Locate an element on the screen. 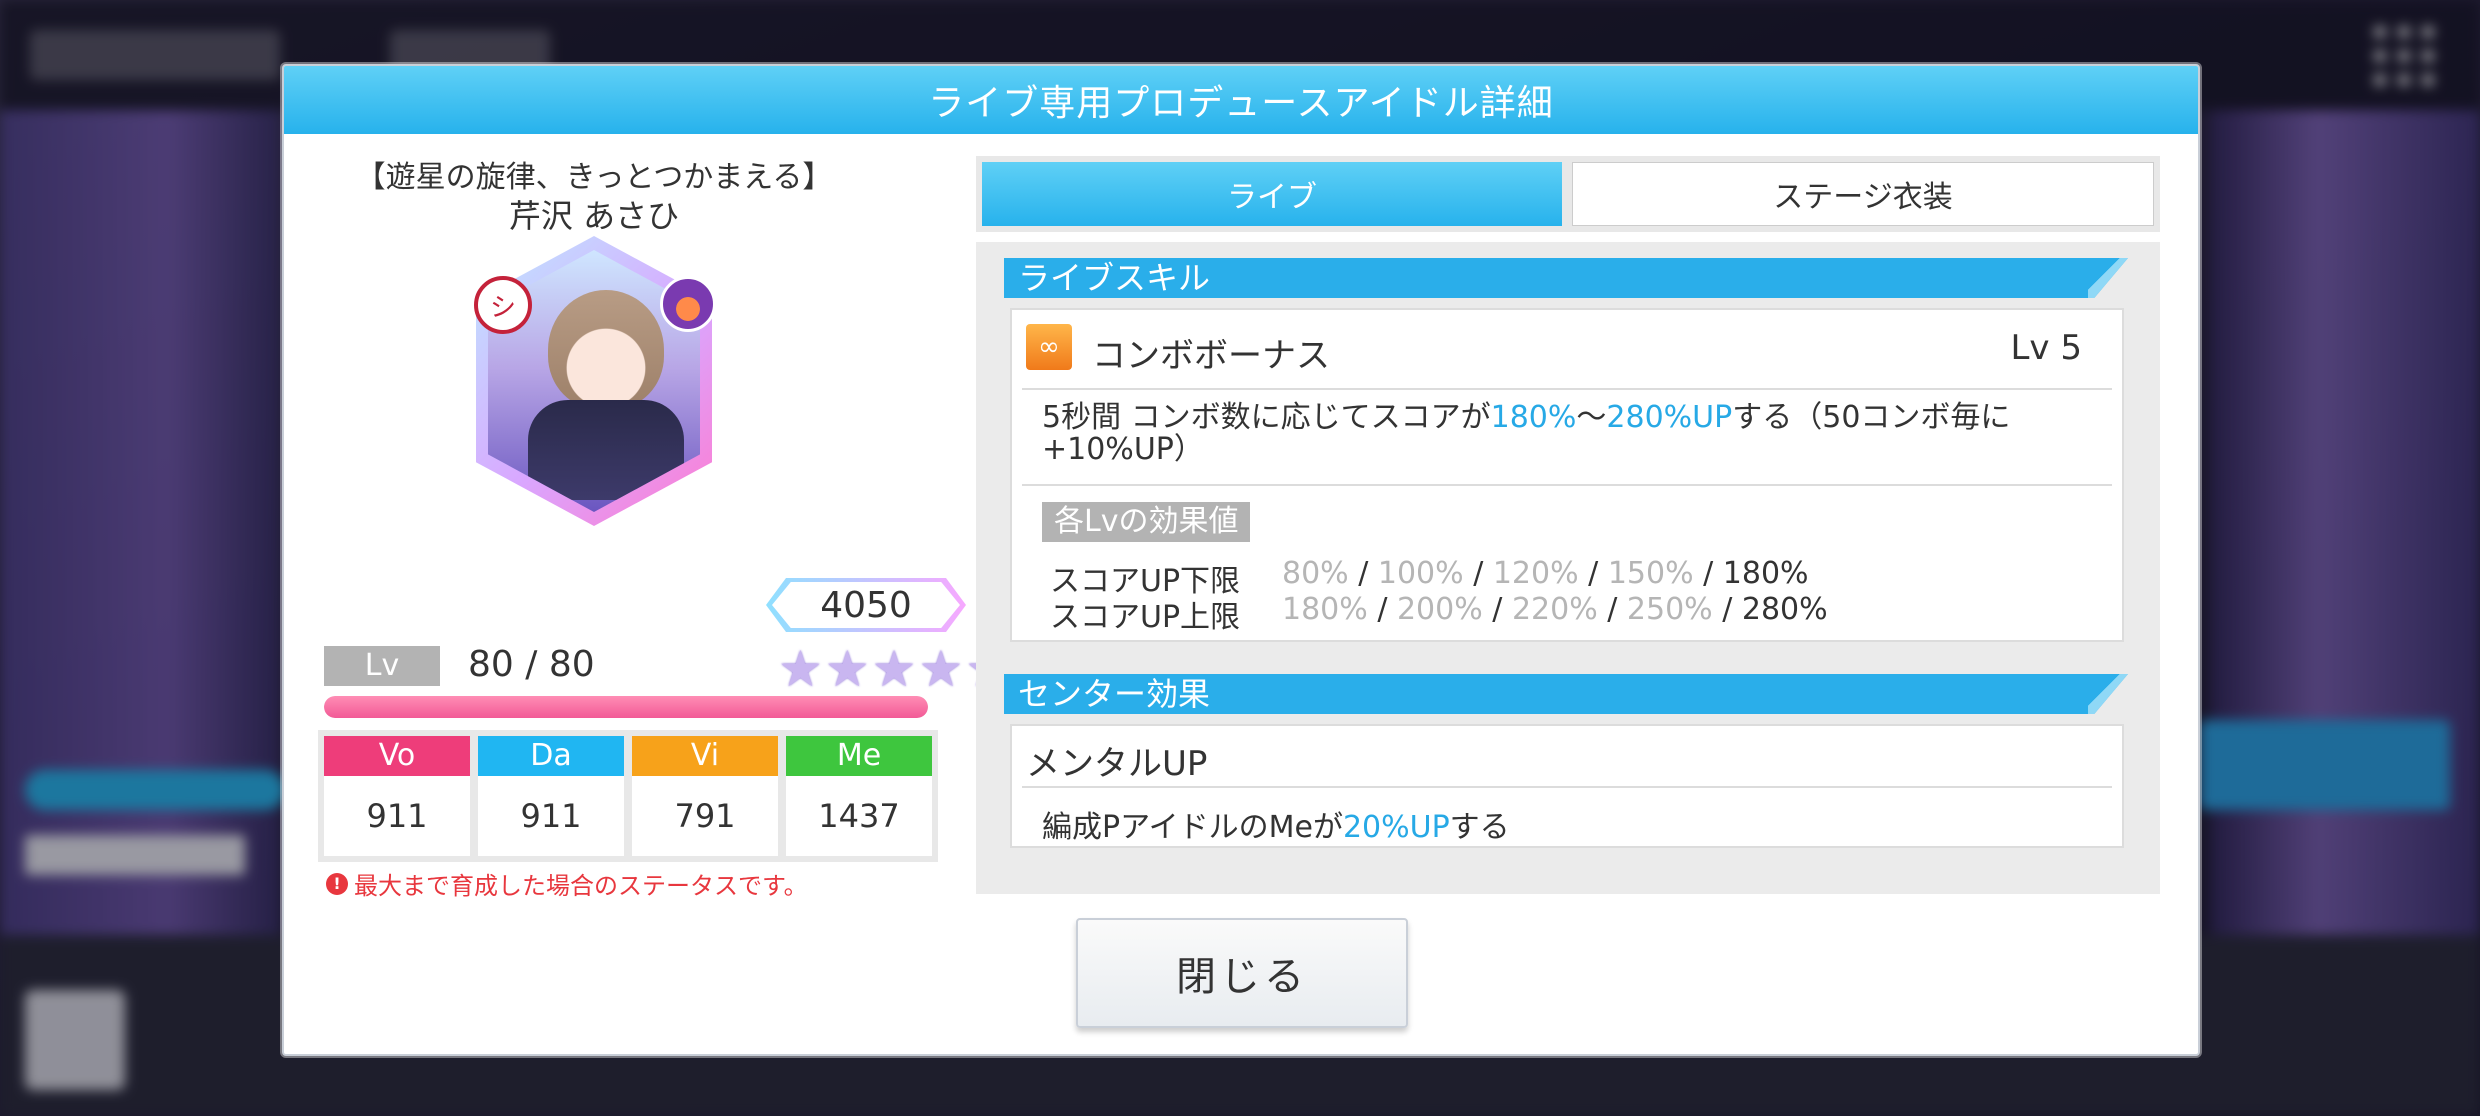 Image resolution: width=2480 pixels, height=1116 pixels. tab-stage-costume: ステージ衣装 is located at coordinates (1863, 194).